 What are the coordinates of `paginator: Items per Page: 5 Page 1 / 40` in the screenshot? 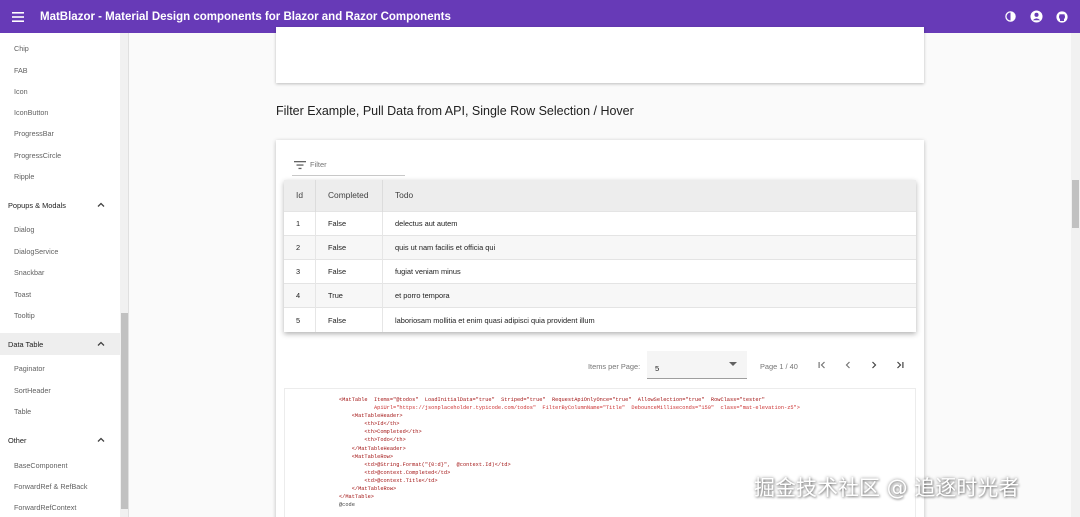 It's located at (600, 365).